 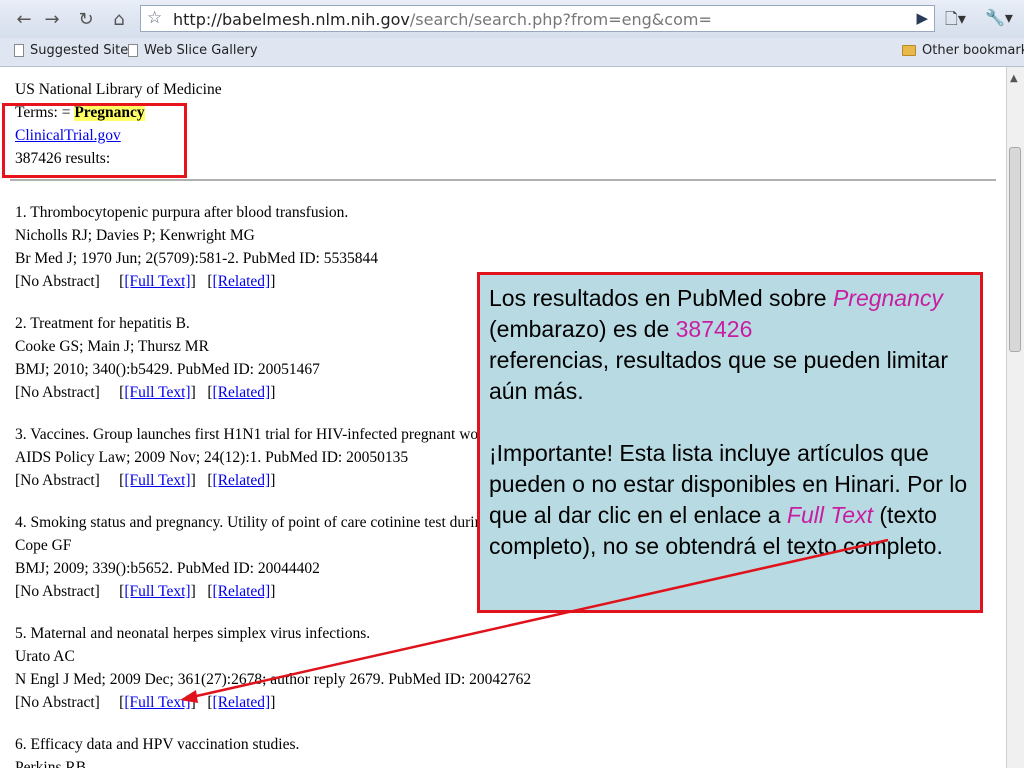 I want to click on vertical-scrollbar: ▲, so click(x=1015, y=417).